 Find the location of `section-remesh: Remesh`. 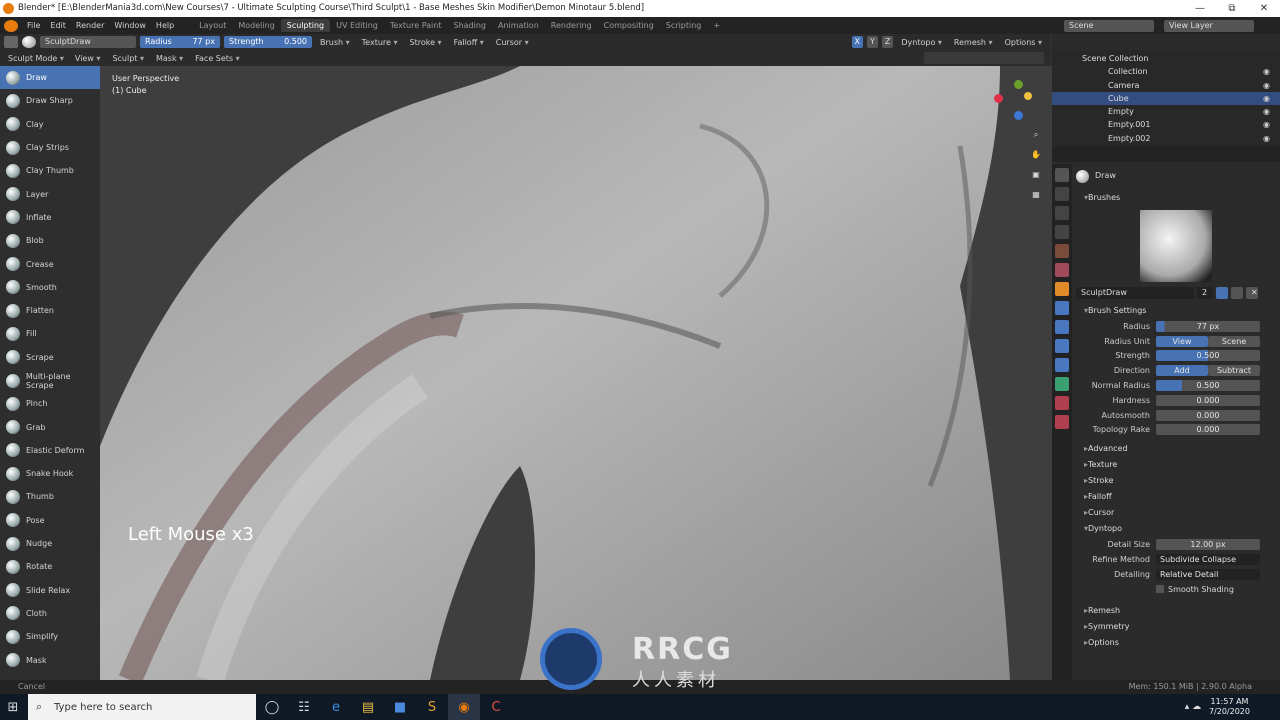

section-remesh: Remesh is located at coordinates (1176, 611).